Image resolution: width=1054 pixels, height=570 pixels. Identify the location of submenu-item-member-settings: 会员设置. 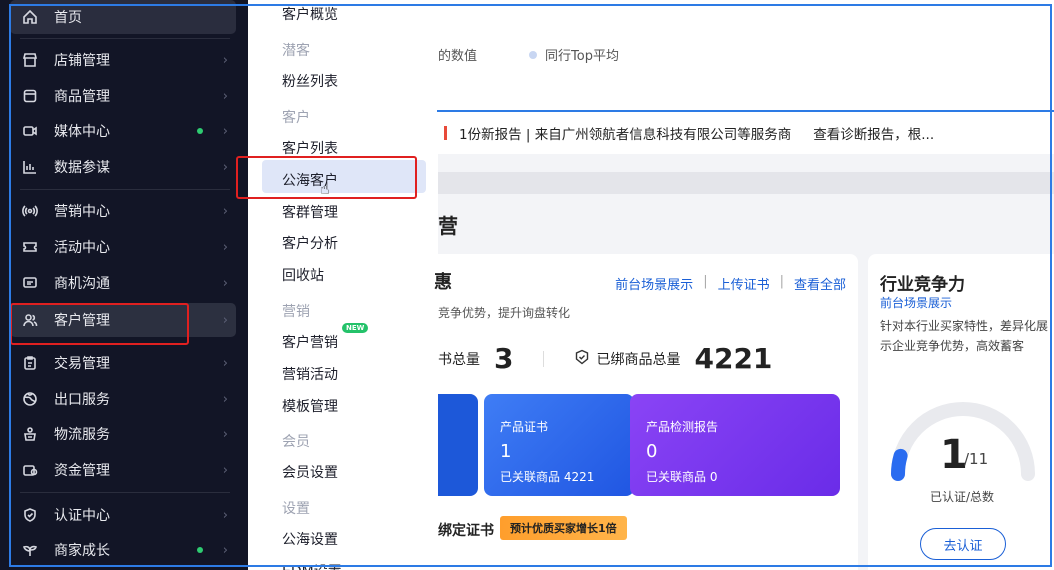
(310, 472).